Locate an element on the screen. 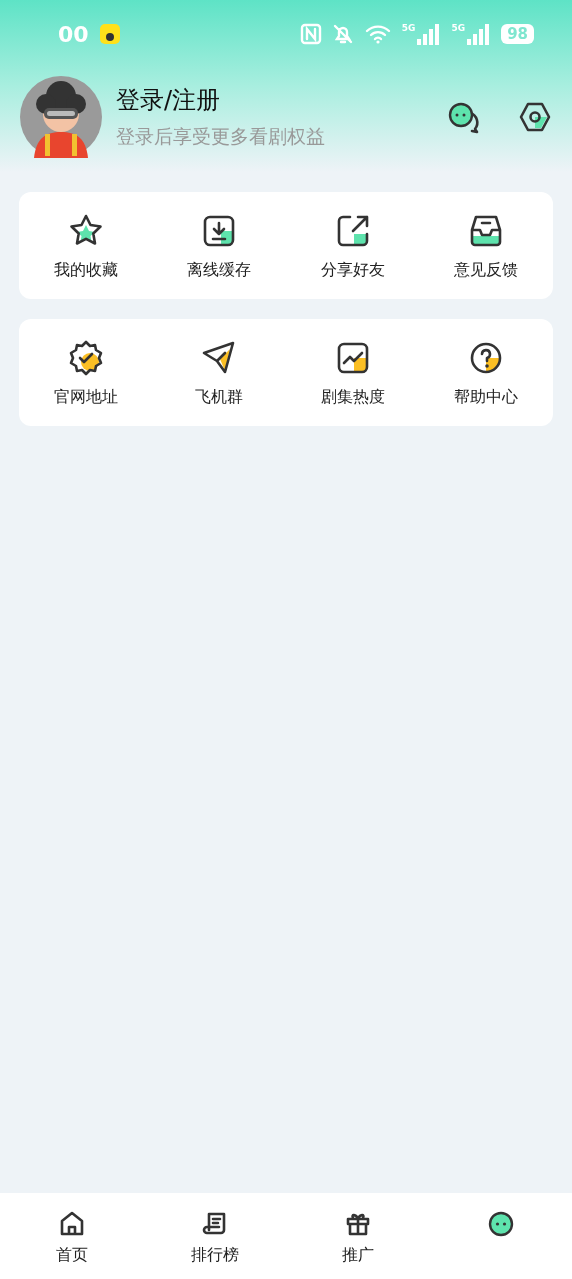 The image size is (572, 1279). menu-item: 帮助中心 is located at coordinates (486, 373).